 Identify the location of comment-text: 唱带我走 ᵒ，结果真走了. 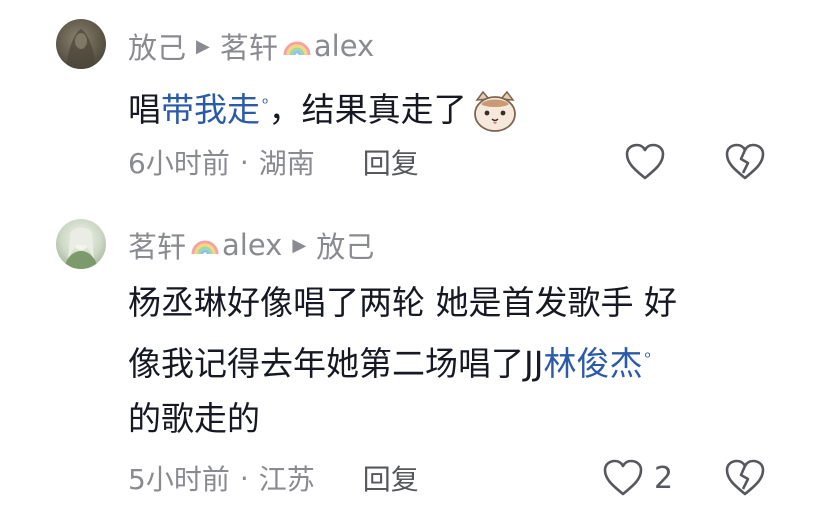
(323, 106).